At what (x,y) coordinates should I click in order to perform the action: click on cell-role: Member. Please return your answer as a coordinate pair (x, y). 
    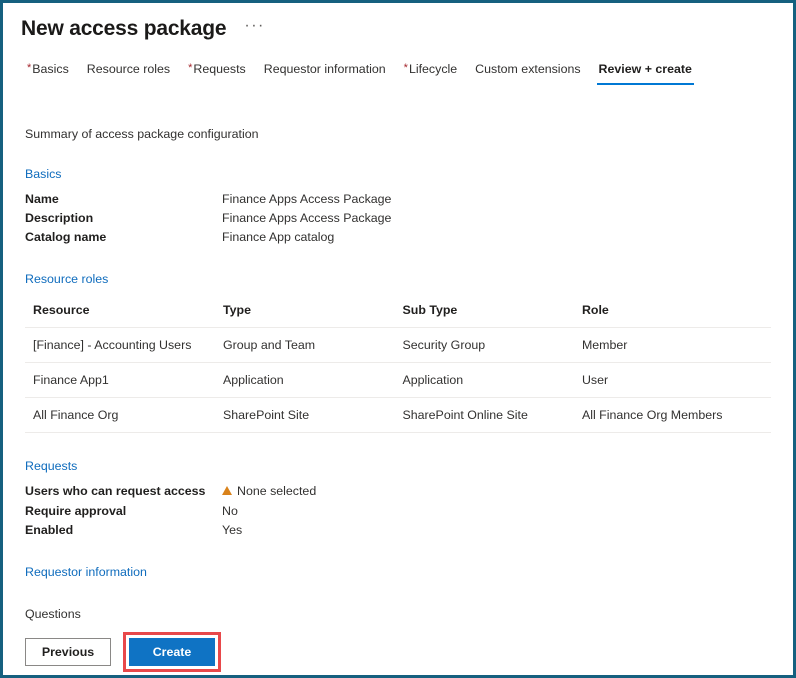
    Looking at the image, I should click on (672, 345).